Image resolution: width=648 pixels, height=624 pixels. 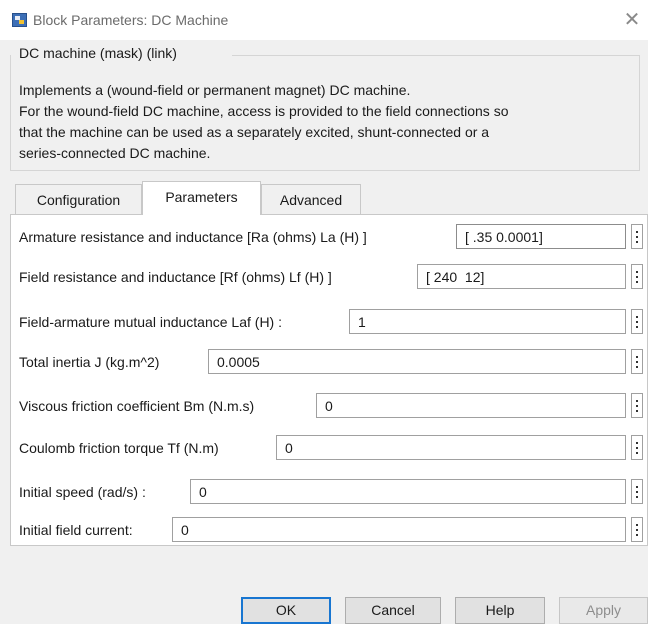 What do you see at coordinates (471, 405) in the screenshot?
I see `viscous-friction-input` at bounding box center [471, 405].